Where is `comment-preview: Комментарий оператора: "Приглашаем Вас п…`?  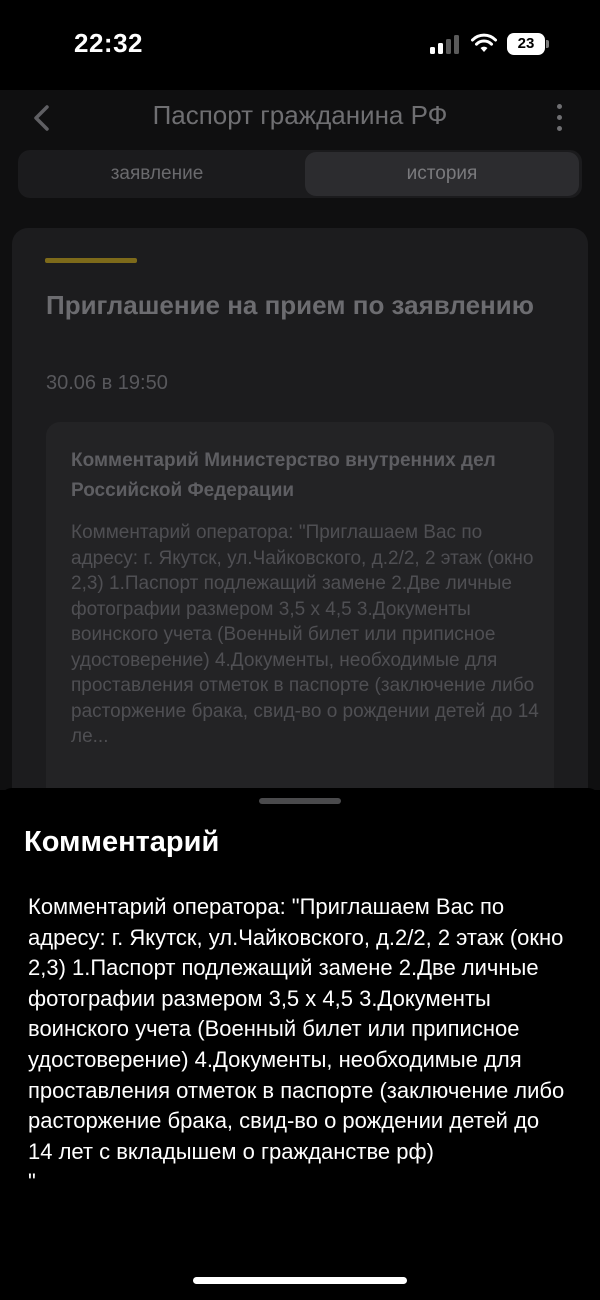
comment-preview: Комментарий оператора: "Приглашаем Вас п… is located at coordinates (305, 634).